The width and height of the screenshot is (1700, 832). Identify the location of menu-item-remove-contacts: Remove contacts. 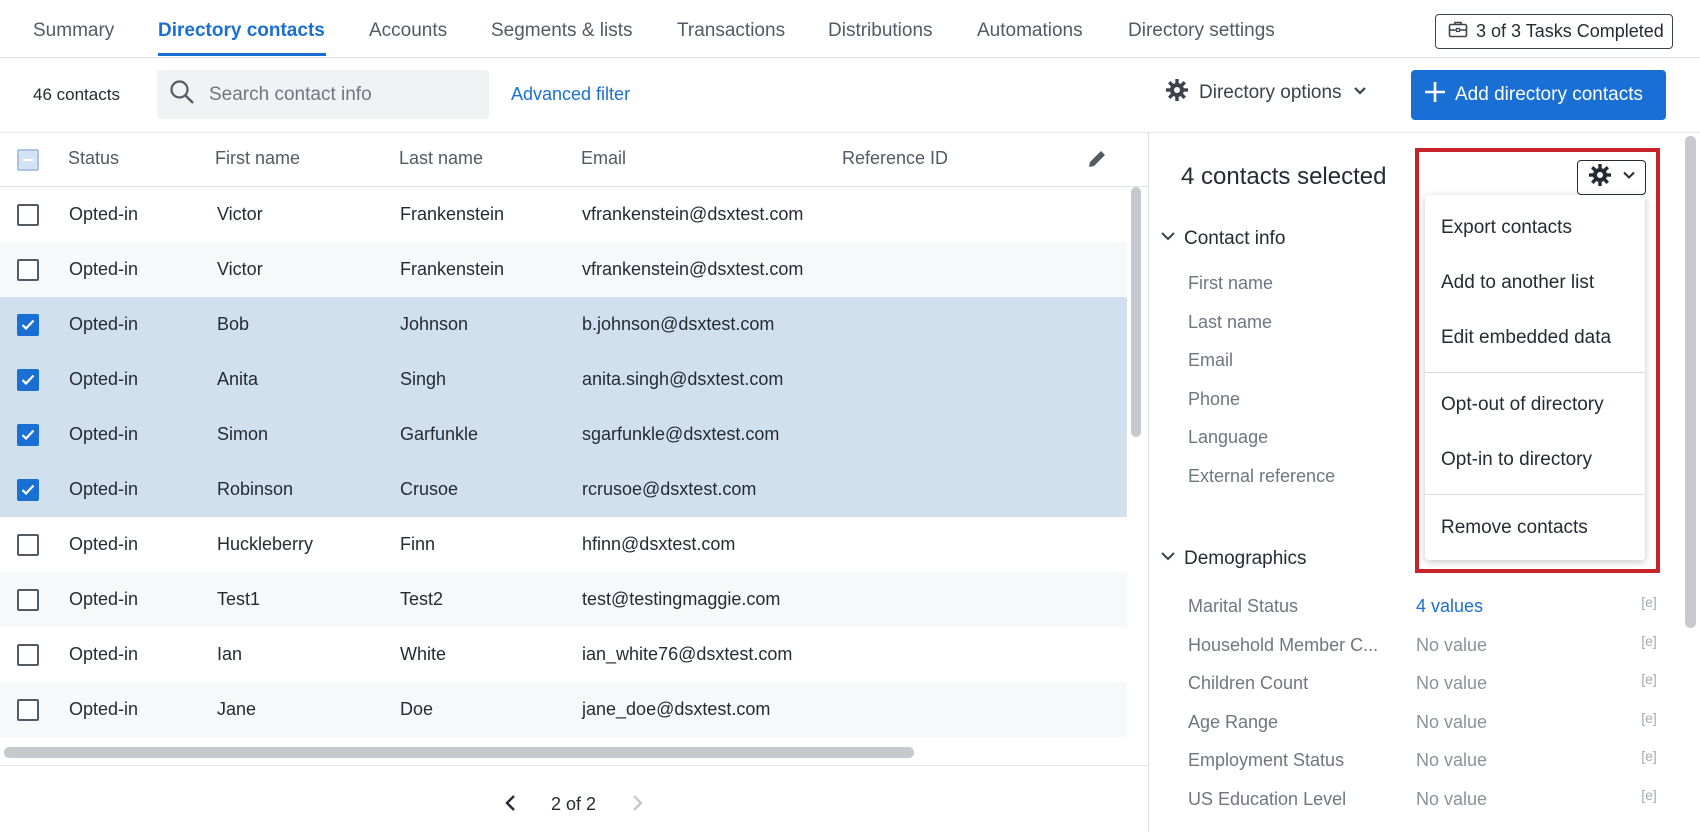
(1514, 528).